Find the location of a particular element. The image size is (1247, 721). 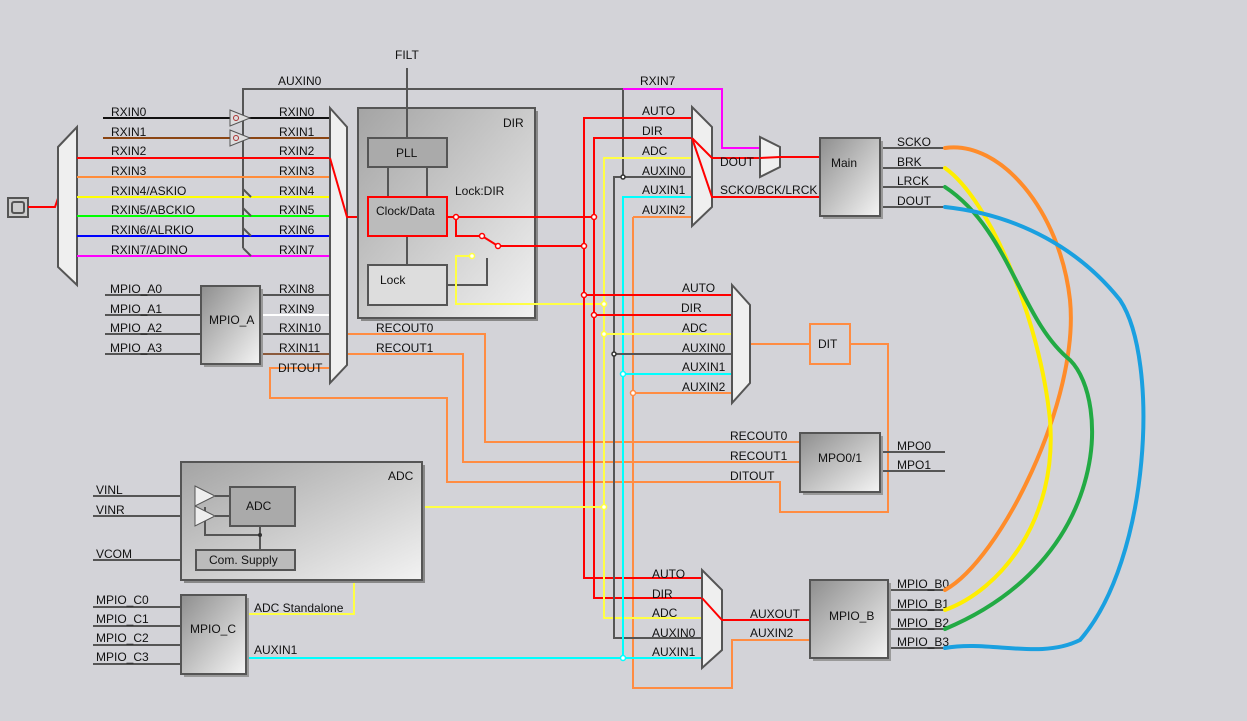

label-vinl: VINL is located at coordinates (109, 490).